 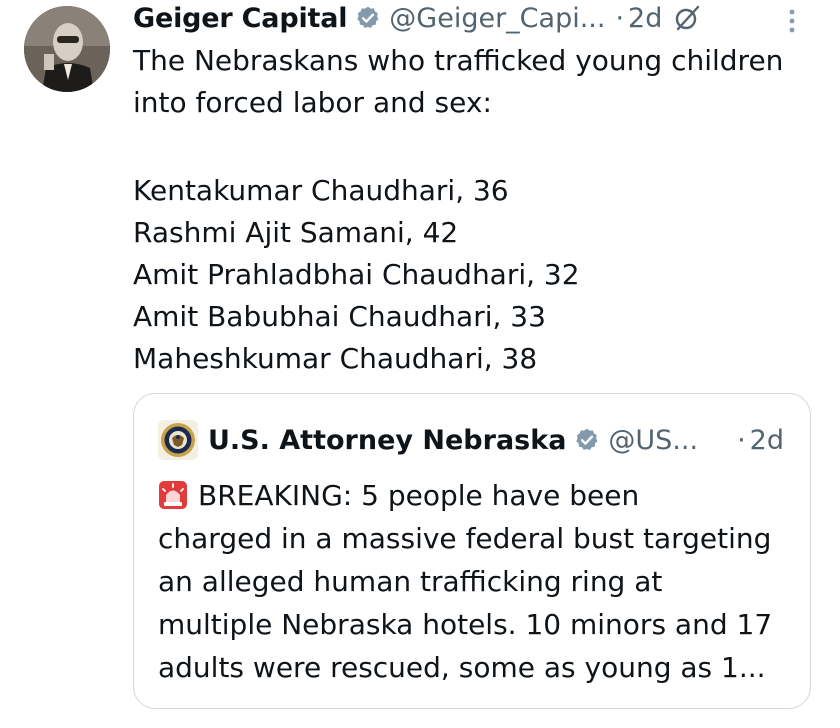 What do you see at coordinates (312, 102) in the screenshot?
I see `tweet-text-line: into forced labor and sex:` at bounding box center [312, 102].